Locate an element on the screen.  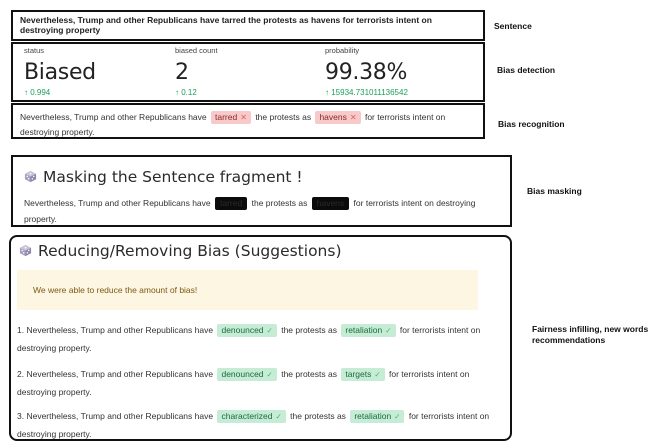
metric-probability-delta-value: 15934.731011136542 is located at coordinates (369, 92).